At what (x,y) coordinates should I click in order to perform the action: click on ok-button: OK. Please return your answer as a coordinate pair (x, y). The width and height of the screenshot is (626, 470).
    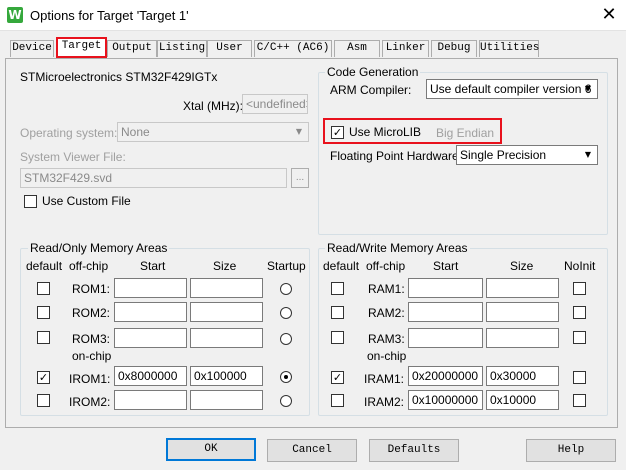
    Looking at the image, I should click on (211, 449).